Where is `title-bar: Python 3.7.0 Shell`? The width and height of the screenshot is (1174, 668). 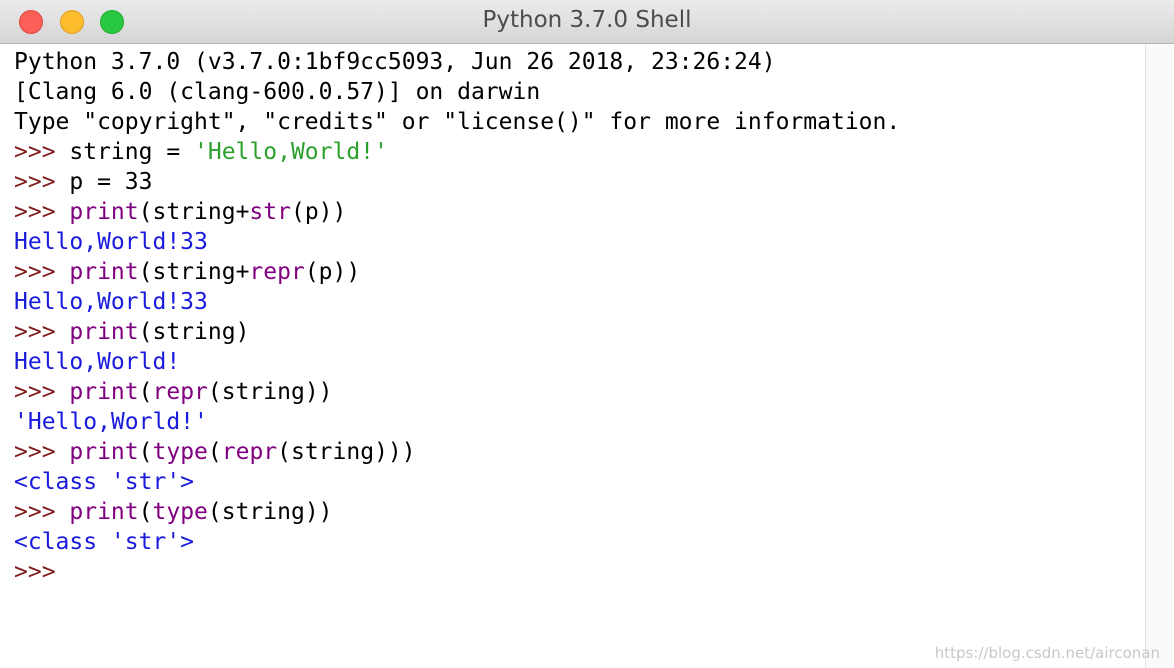
title-bar: Python 3.7.0 Shell is located at coordinates (587, 22).